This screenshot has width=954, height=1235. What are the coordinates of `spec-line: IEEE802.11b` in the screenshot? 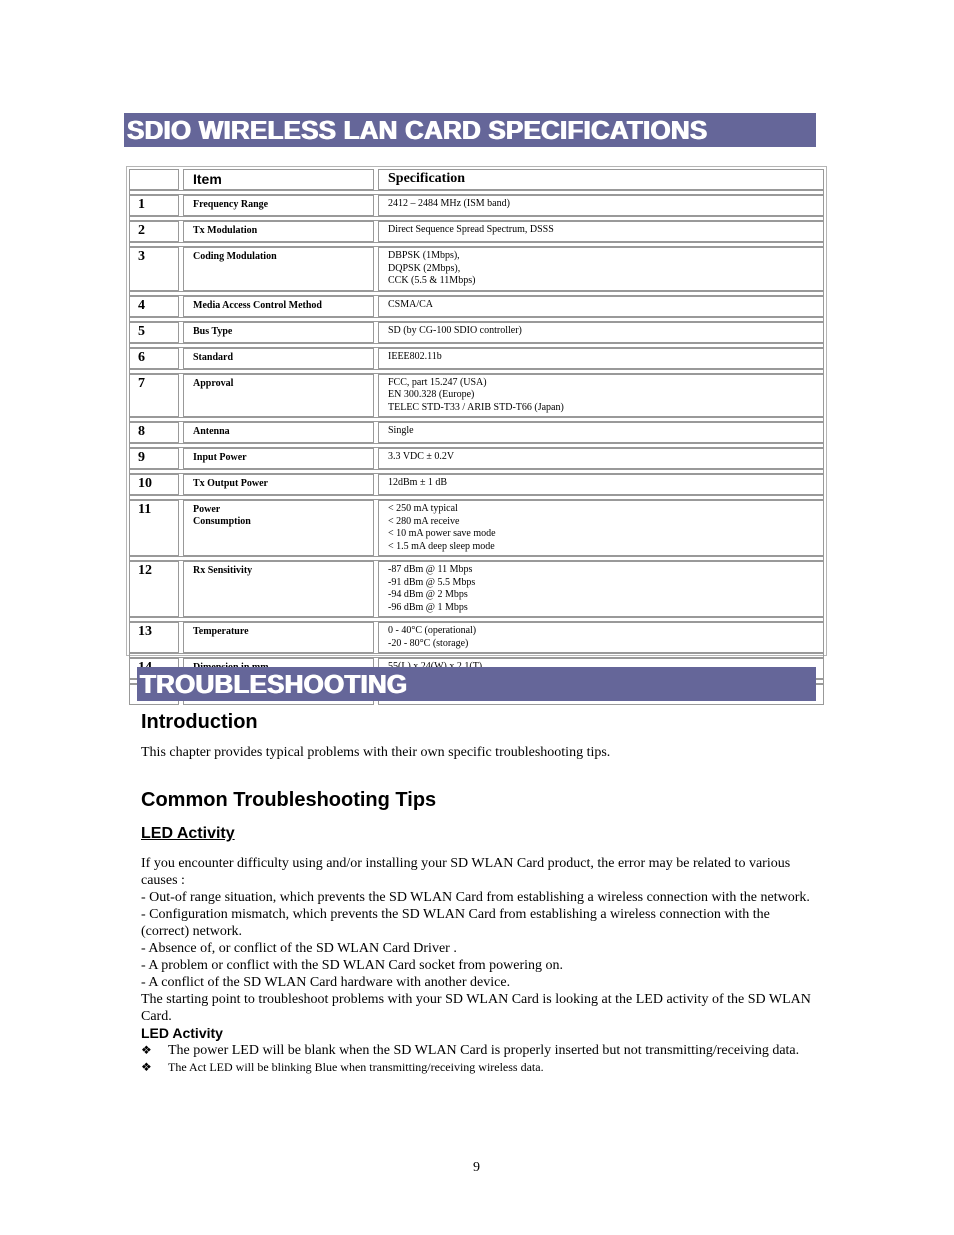 It's located at (415, 356).